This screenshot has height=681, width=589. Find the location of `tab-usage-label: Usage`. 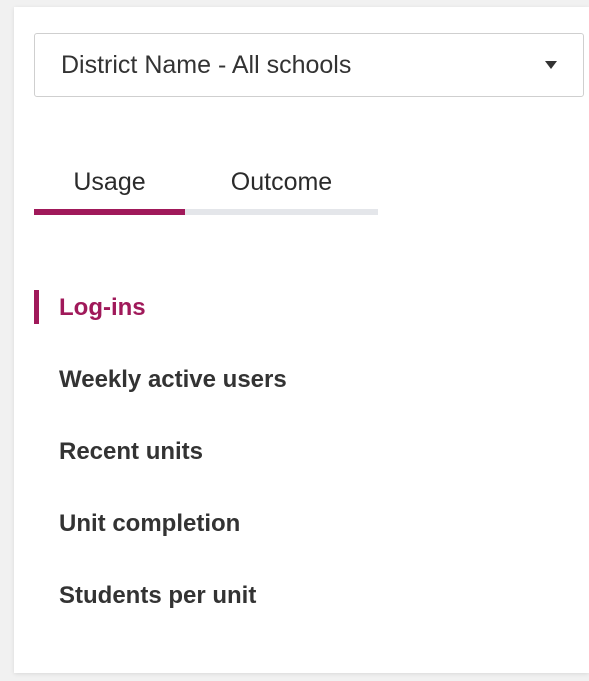

tab-usage-label: Usage is located at coordinates (109, 181).